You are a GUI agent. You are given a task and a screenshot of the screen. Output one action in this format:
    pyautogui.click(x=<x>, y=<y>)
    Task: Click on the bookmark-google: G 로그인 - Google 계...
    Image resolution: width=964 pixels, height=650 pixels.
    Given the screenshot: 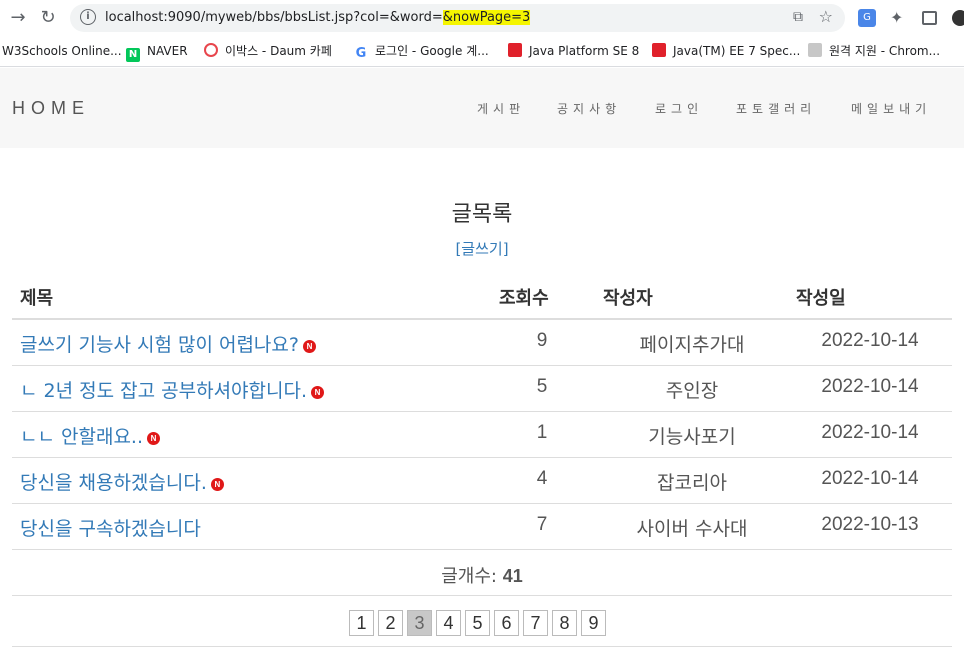 What is the action you would take?
    pyautogui.click(x=421, y=51)
    